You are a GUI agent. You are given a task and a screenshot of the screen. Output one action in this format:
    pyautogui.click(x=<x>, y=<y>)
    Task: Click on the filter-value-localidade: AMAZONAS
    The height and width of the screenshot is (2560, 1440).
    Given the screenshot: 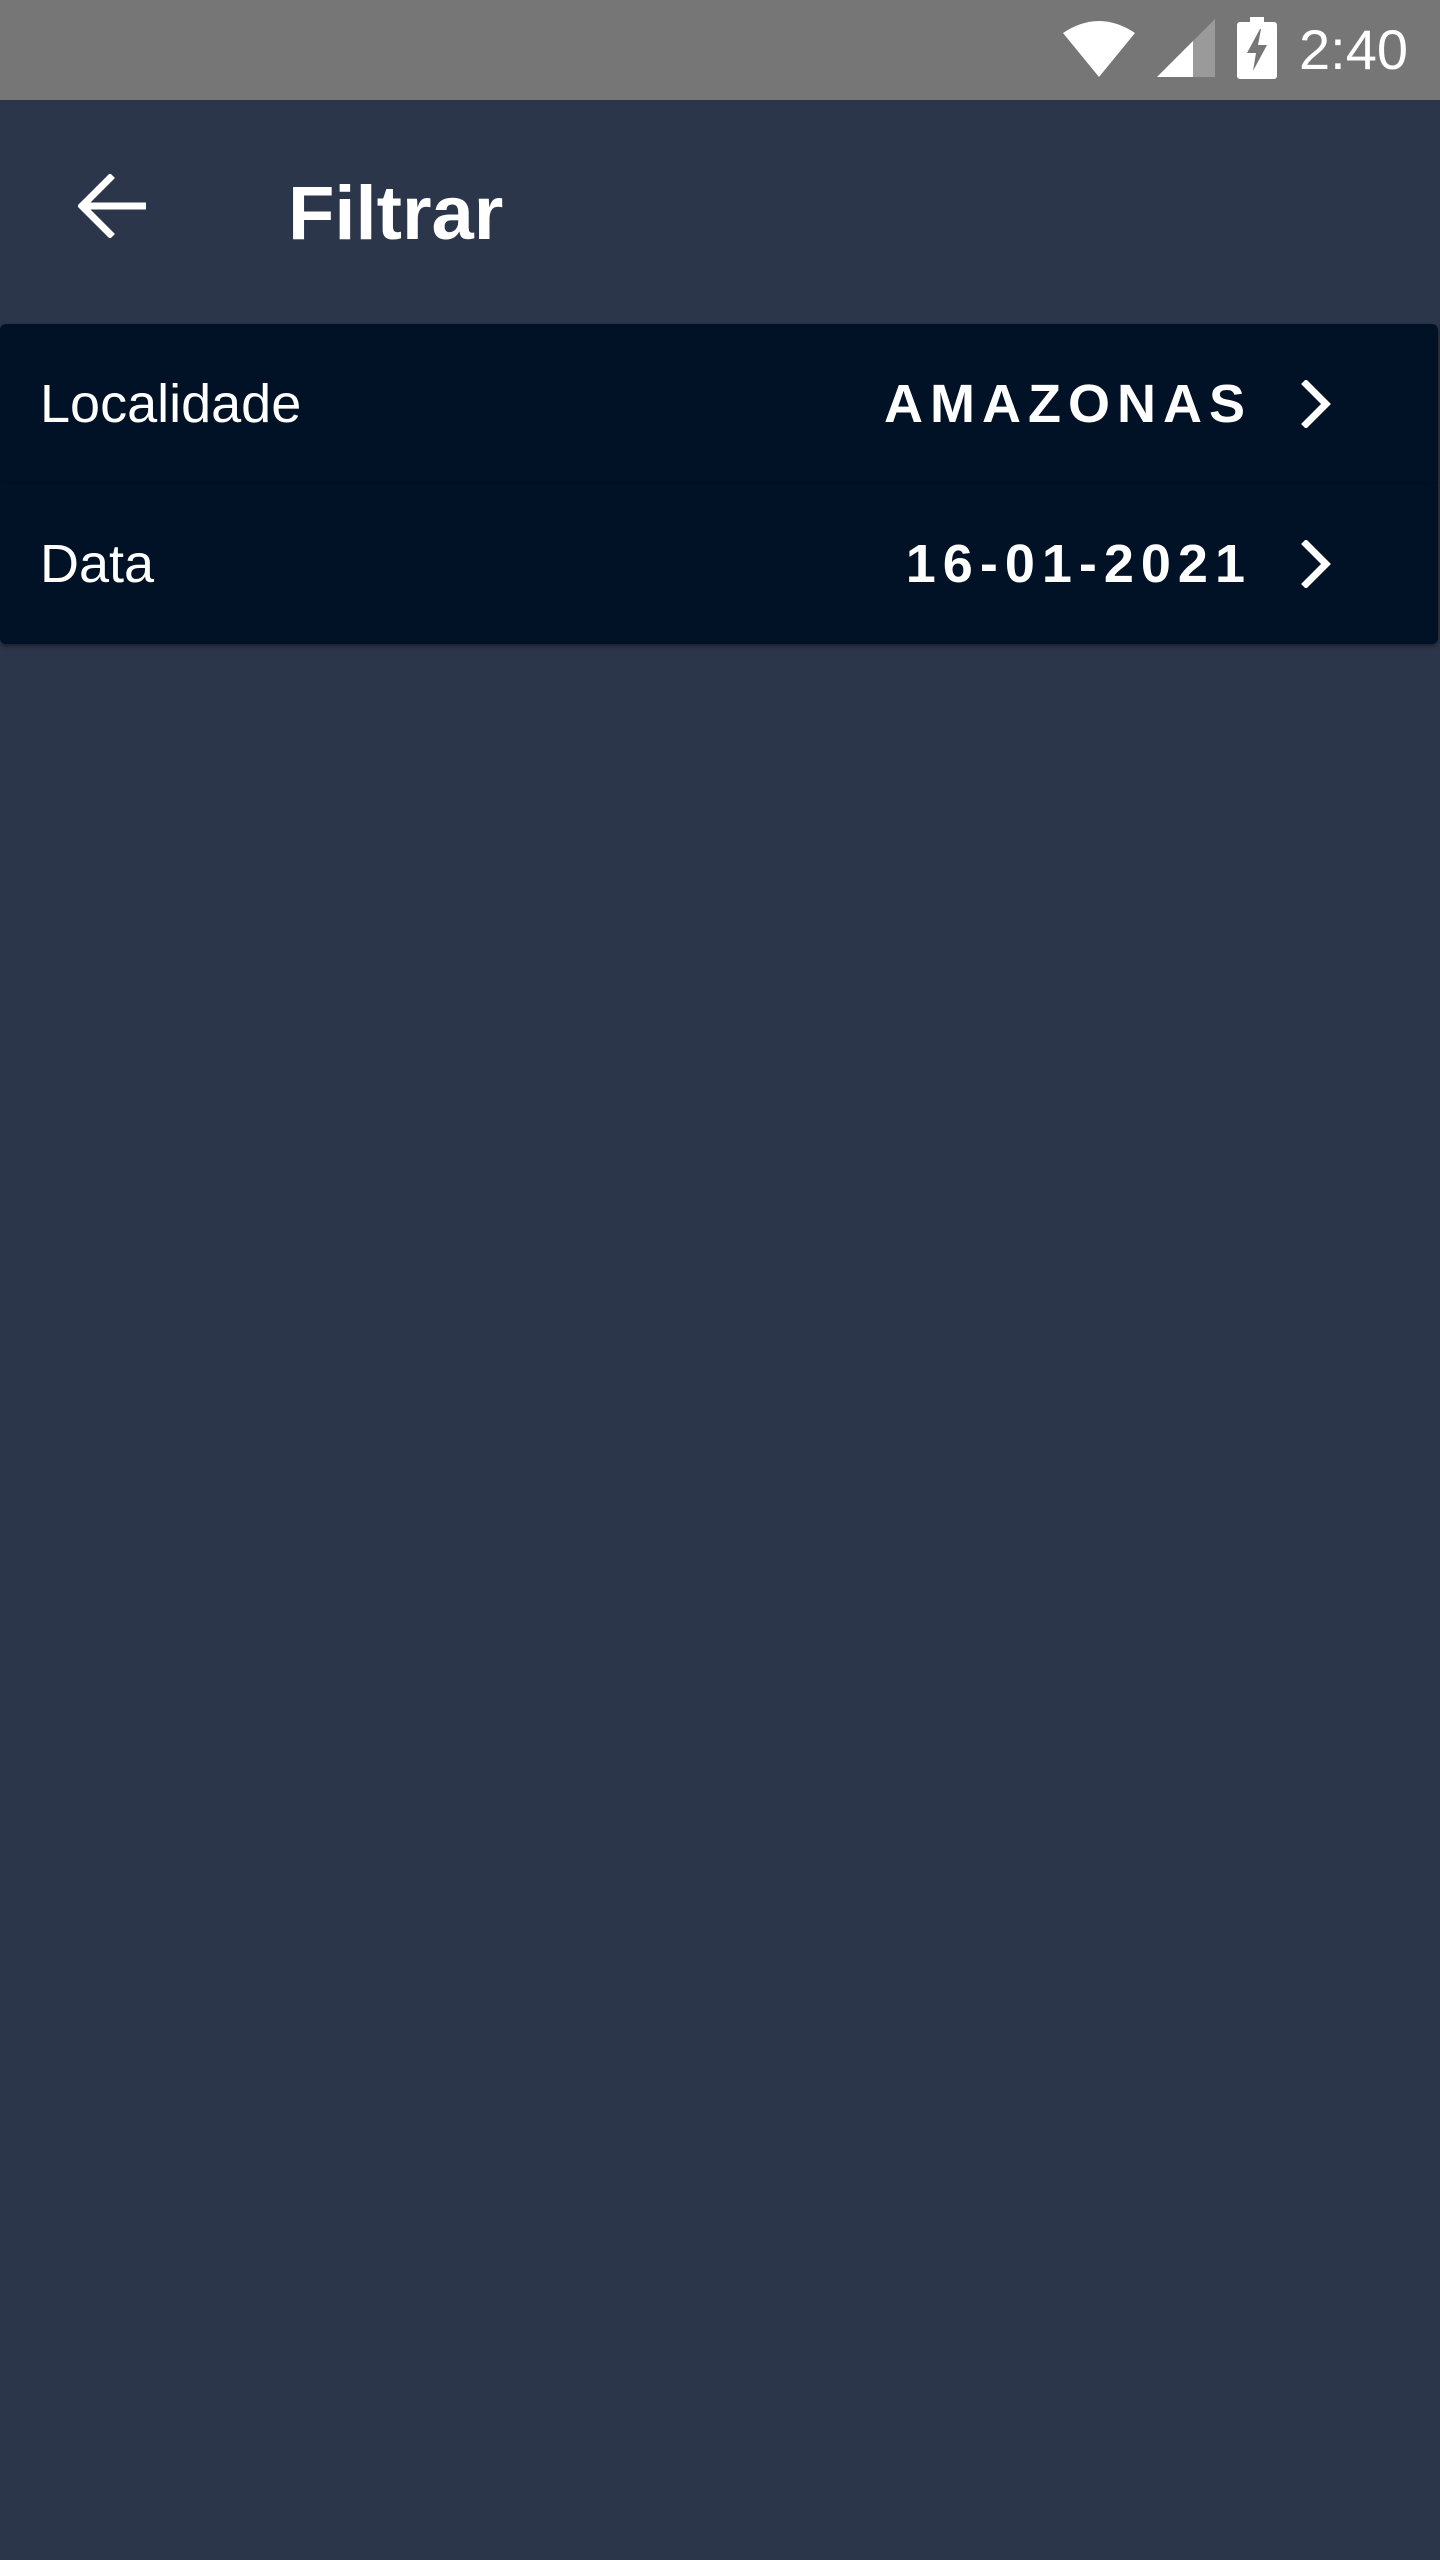 What is the action you would take?
    pyautogui.click(x=1068, y=404)
    